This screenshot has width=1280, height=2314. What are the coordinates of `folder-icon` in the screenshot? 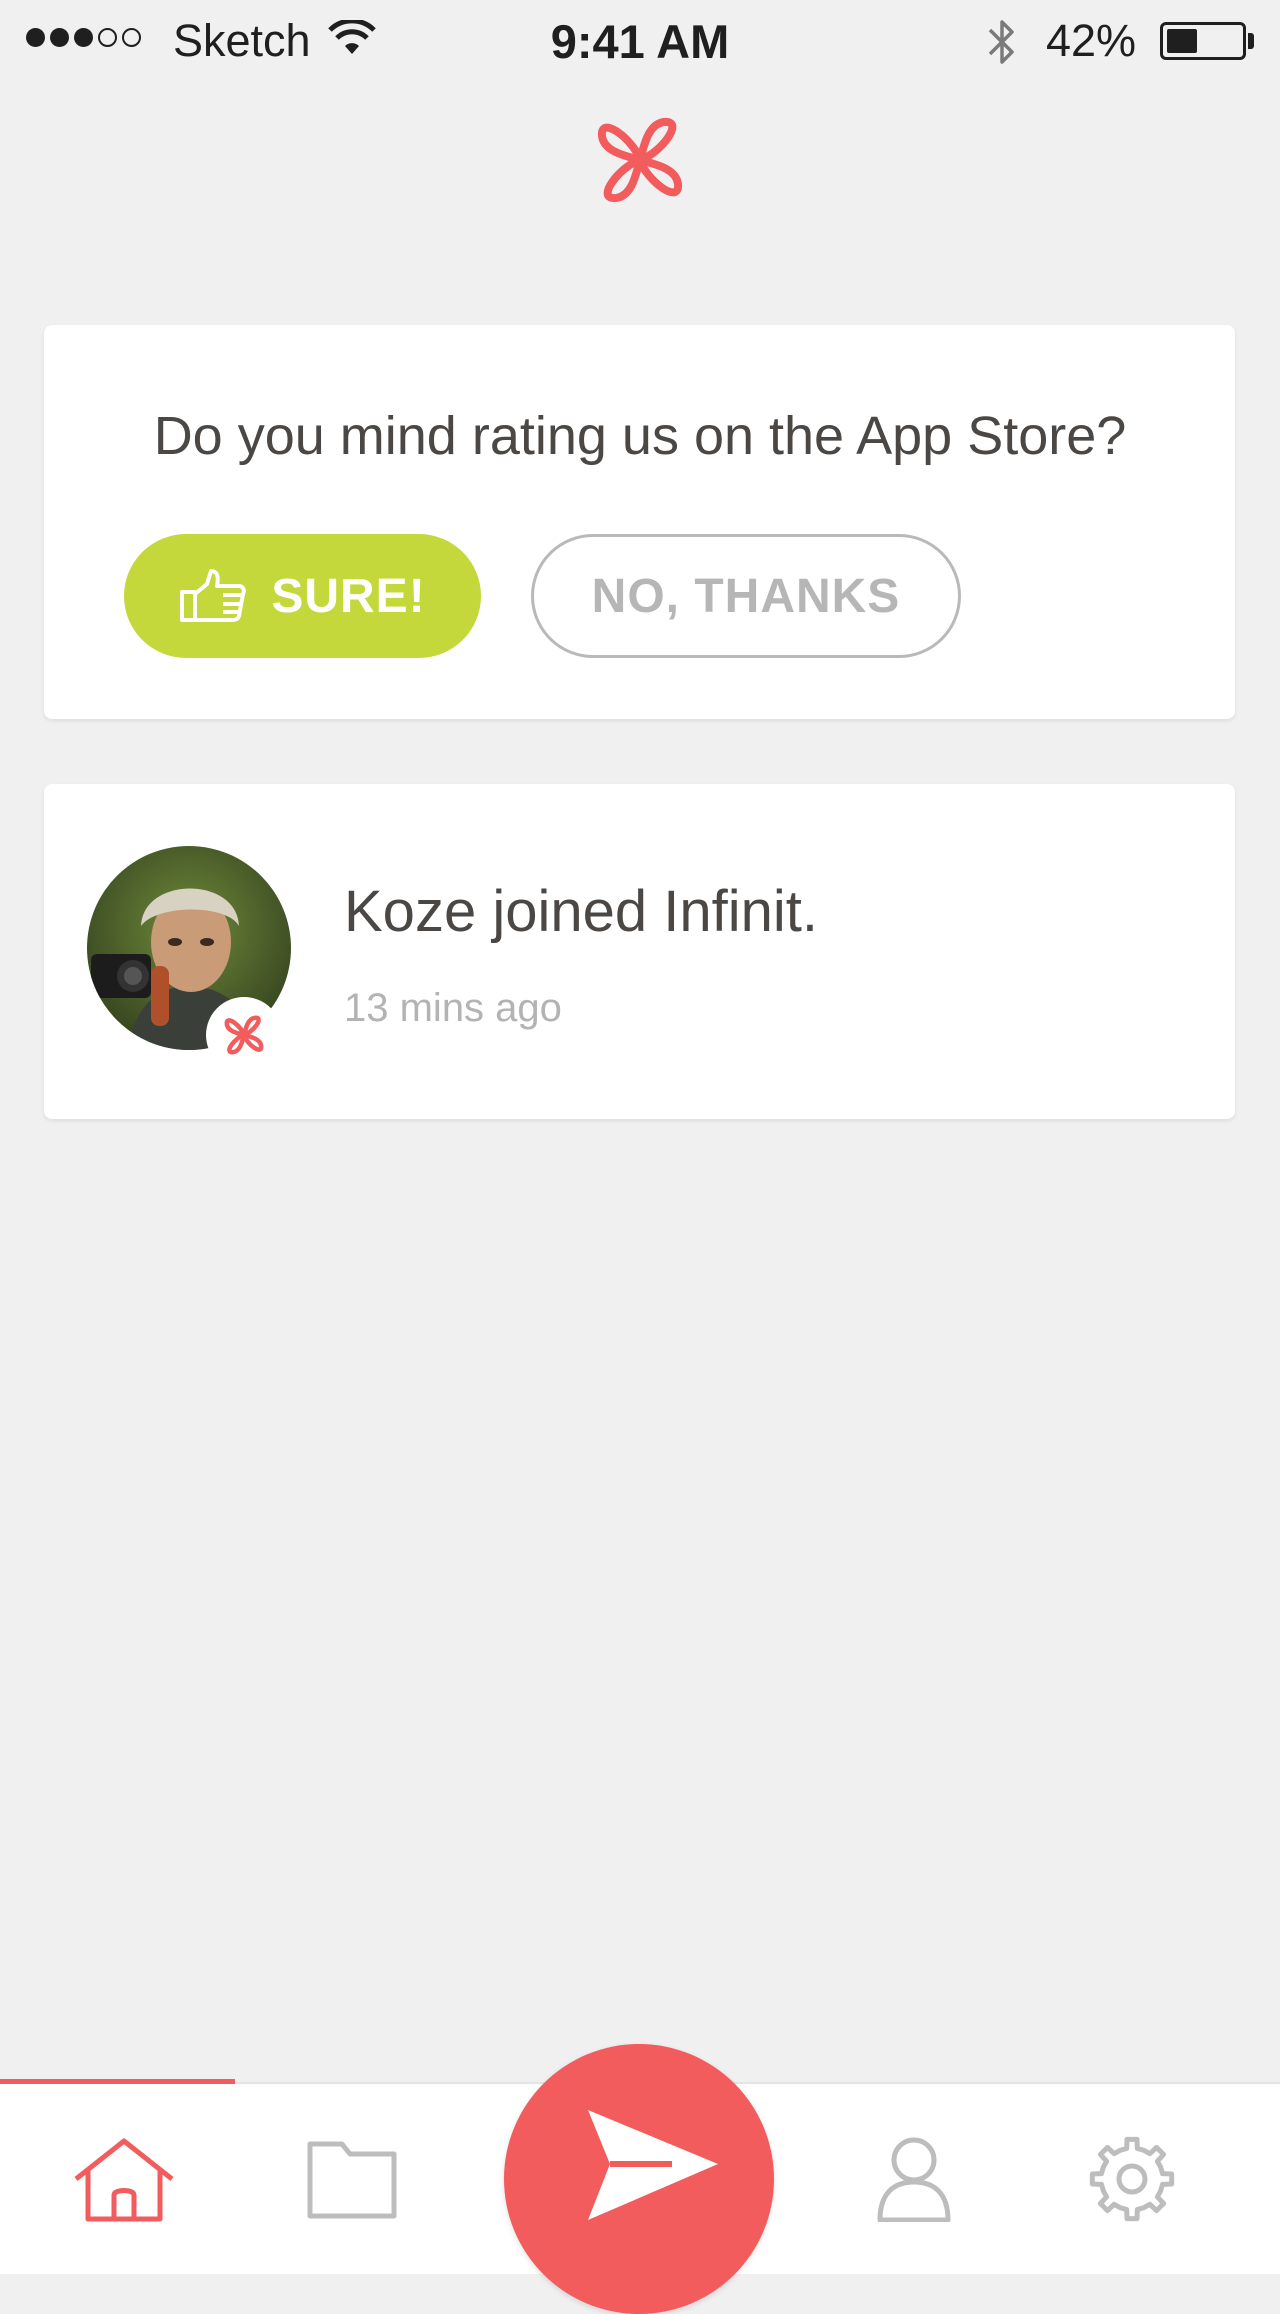 It's located at (352, 2180).